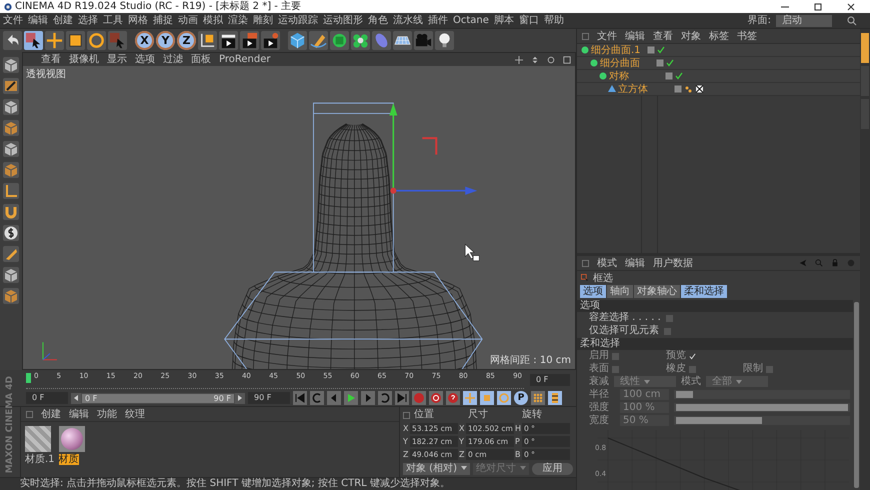  I want to click on search-icon, so click(852, 21).